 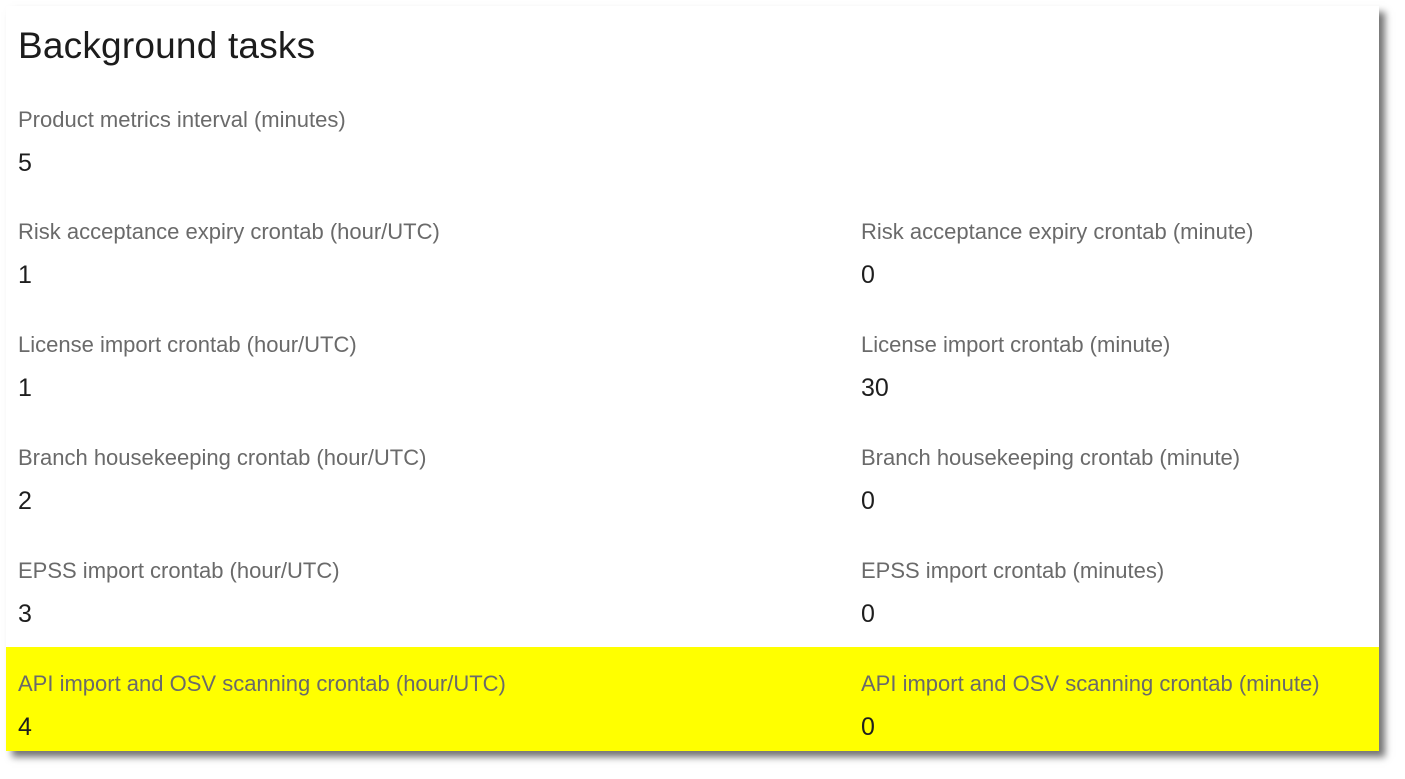 I want to click on field-label: Branch housekeeping crontab (minute), so click(x=1051, y=457).